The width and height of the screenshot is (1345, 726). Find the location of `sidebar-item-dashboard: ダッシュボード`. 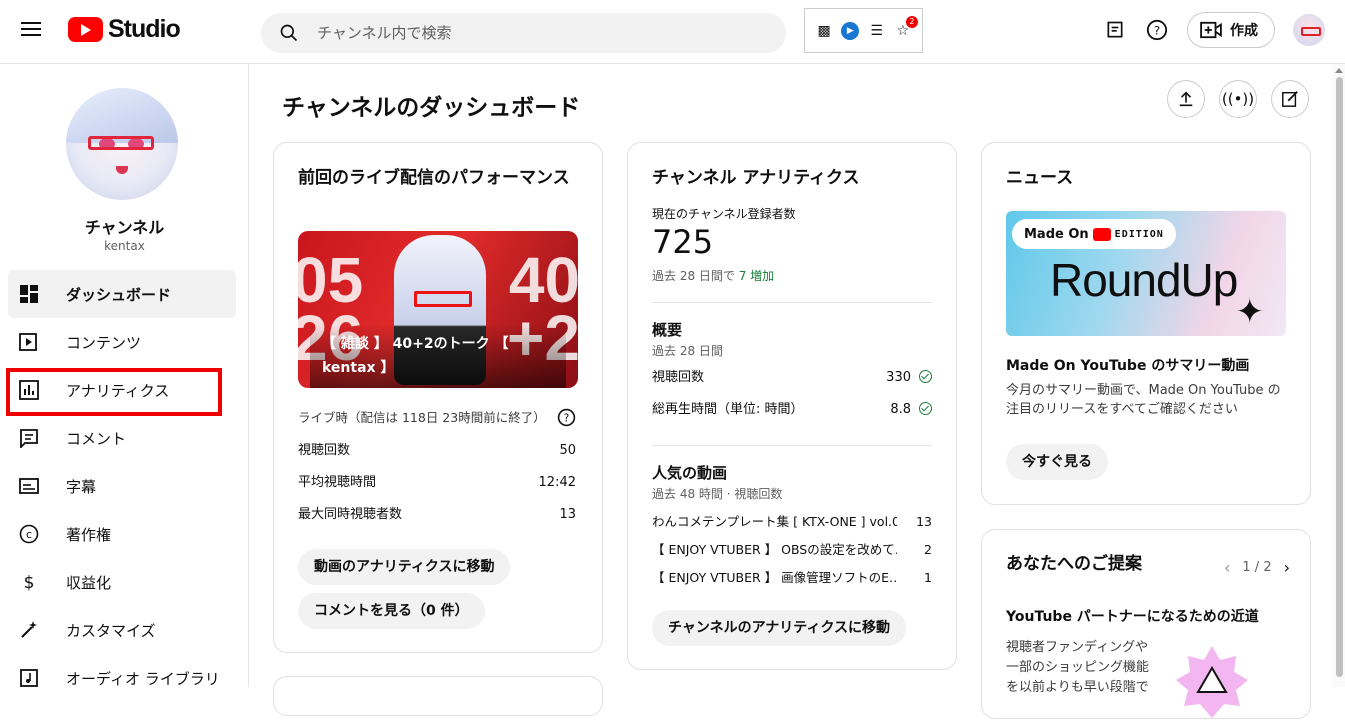

sidebar-item-dashboard: ダッシュボード is located at coordinates (122, 294).